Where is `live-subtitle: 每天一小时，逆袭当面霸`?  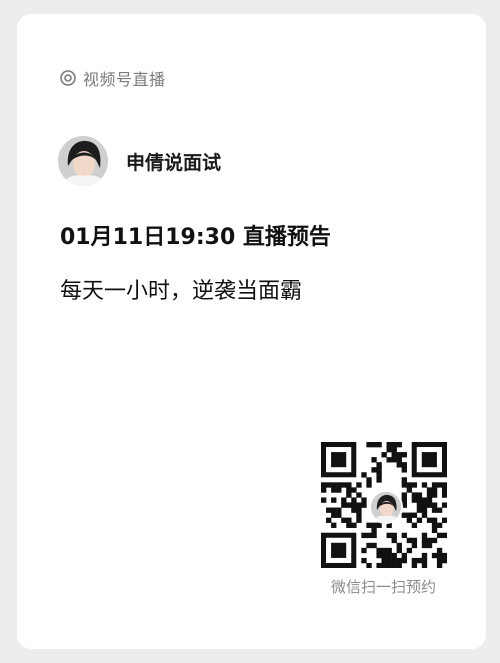
live-subtitle: 每天一小时，逆袭当面霸 is located at coordinates (181, 291).